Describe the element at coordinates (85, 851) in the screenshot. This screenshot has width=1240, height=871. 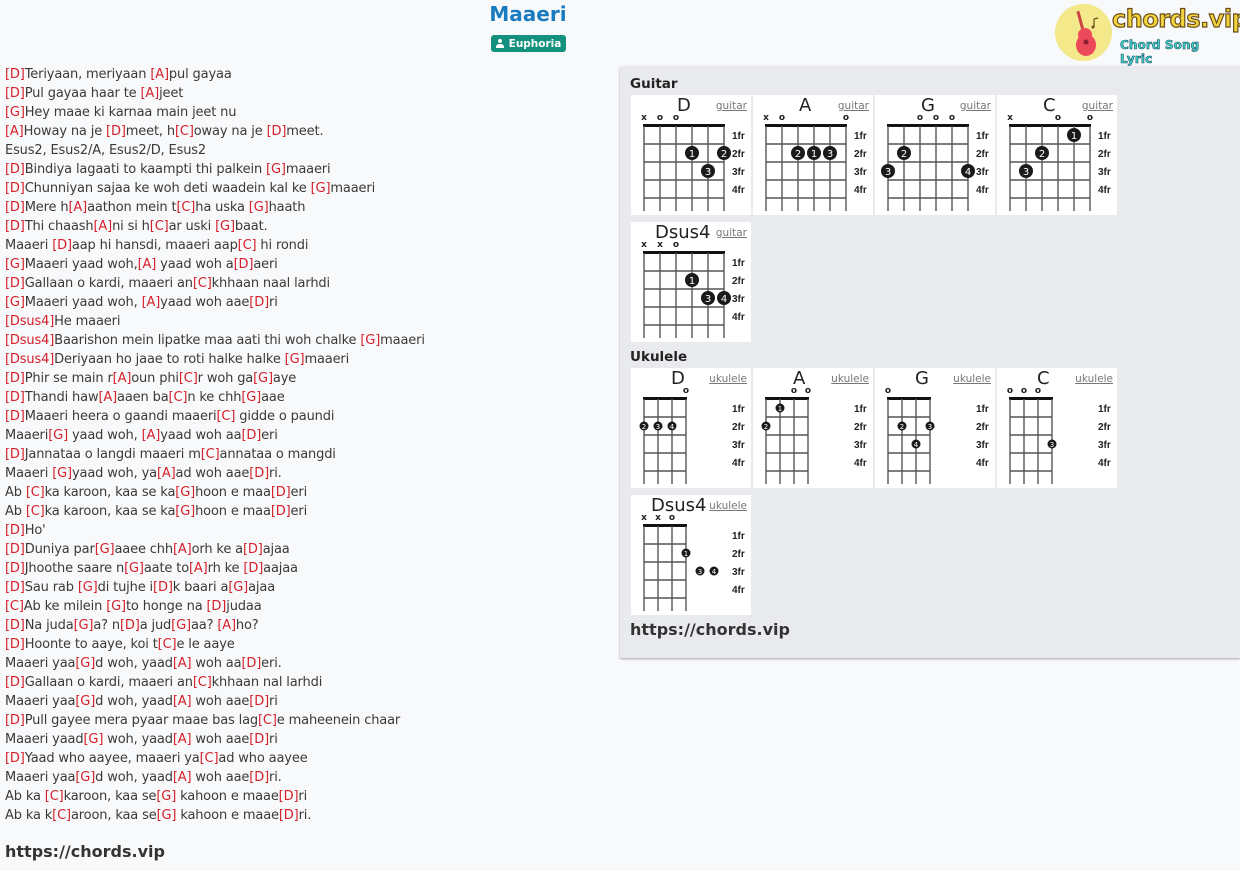
I see `footer-url: https://chords.vip` at that location.